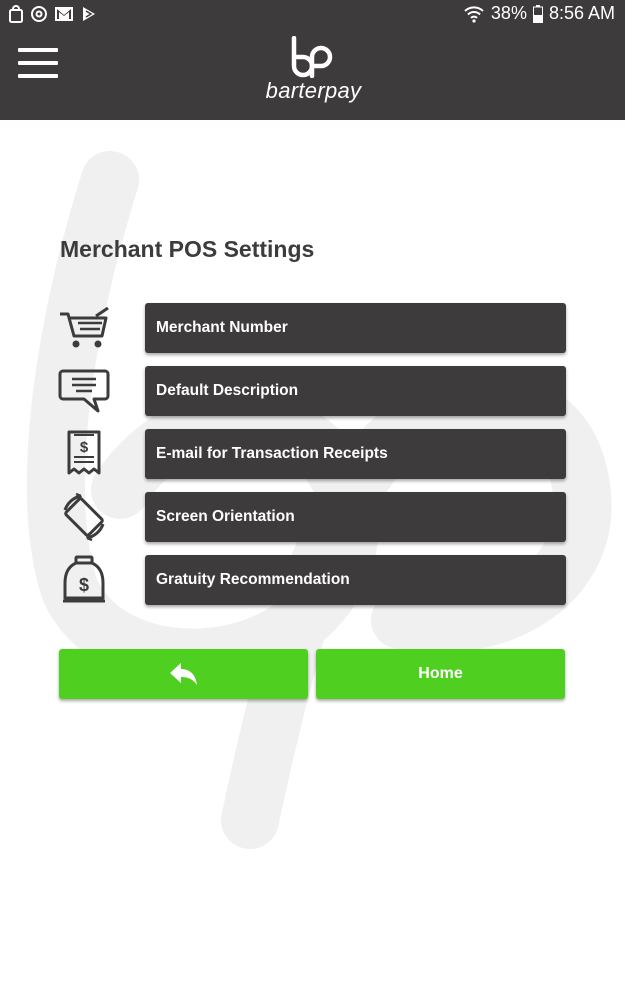 The height and width of the screenshot is (1000, 625). What do you see at coordinates (313, 90) in the screenshot?
I see `logo-text: barterpay` at bounding box center [313, 90].